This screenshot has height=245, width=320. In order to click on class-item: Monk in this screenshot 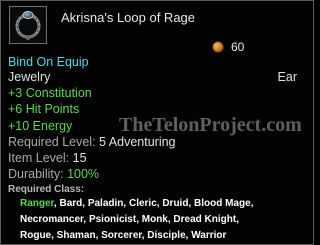, I will do `click(154, 219)`.